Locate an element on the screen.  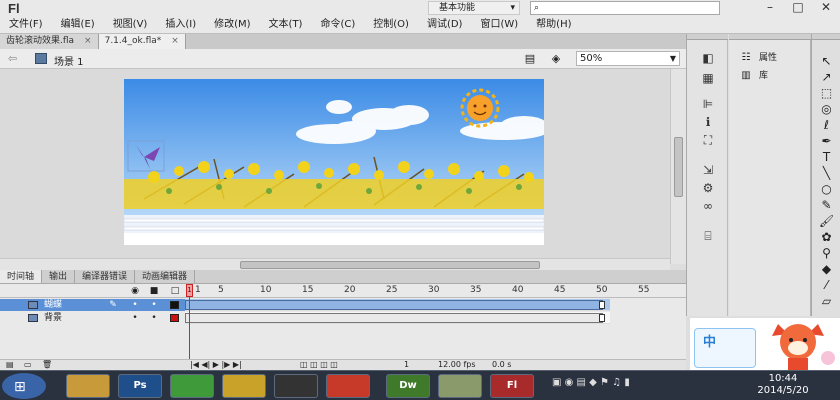
tab-gear-fla: 齿轮滚动效果.fla × is located at coordinates (49, 41).